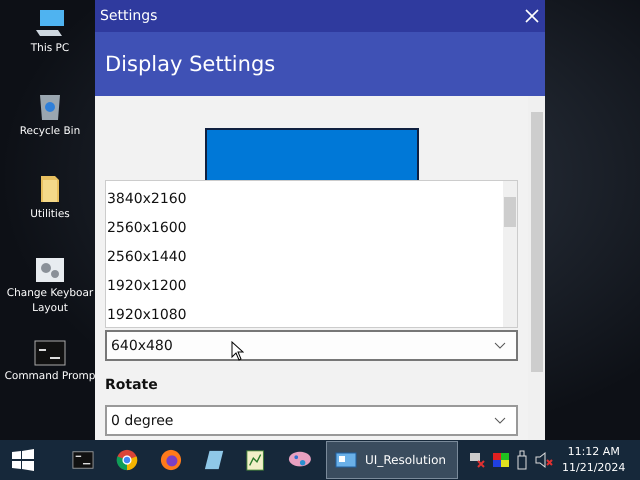 The image size is (640, 480). Describe the element at coordinates (129, 16) in the screenshot. I see `window-title: Settings` at that location.